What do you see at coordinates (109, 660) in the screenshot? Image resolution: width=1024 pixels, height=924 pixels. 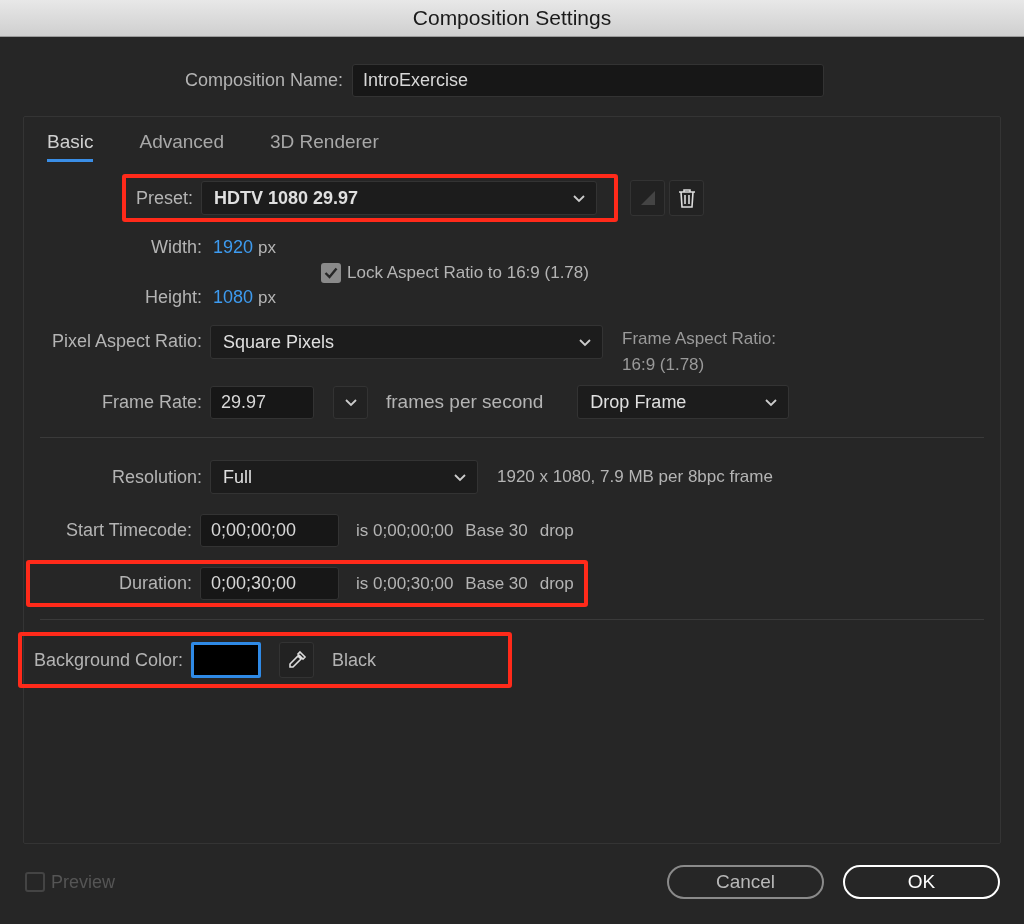 I see `field-label: Background Color:` at bounding box center [109, 660].